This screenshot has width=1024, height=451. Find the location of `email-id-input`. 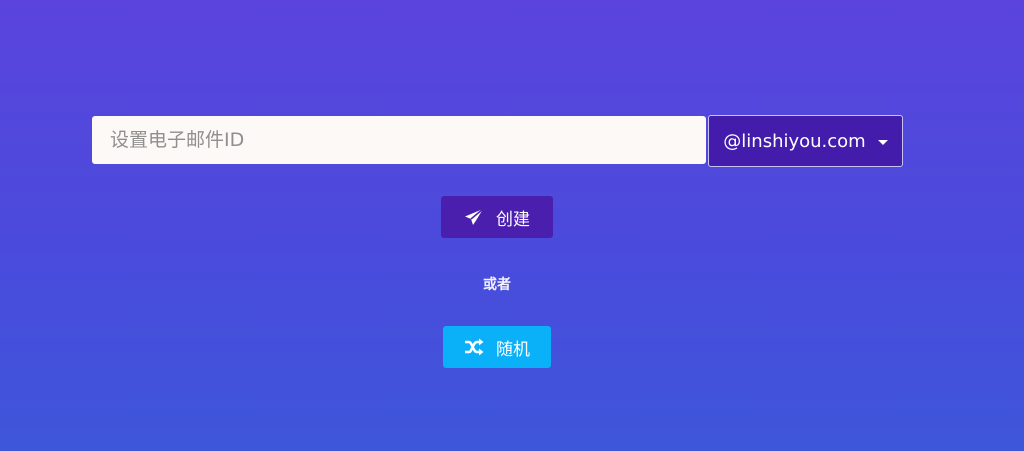

email-id-input is located at coordinates (399, 140).